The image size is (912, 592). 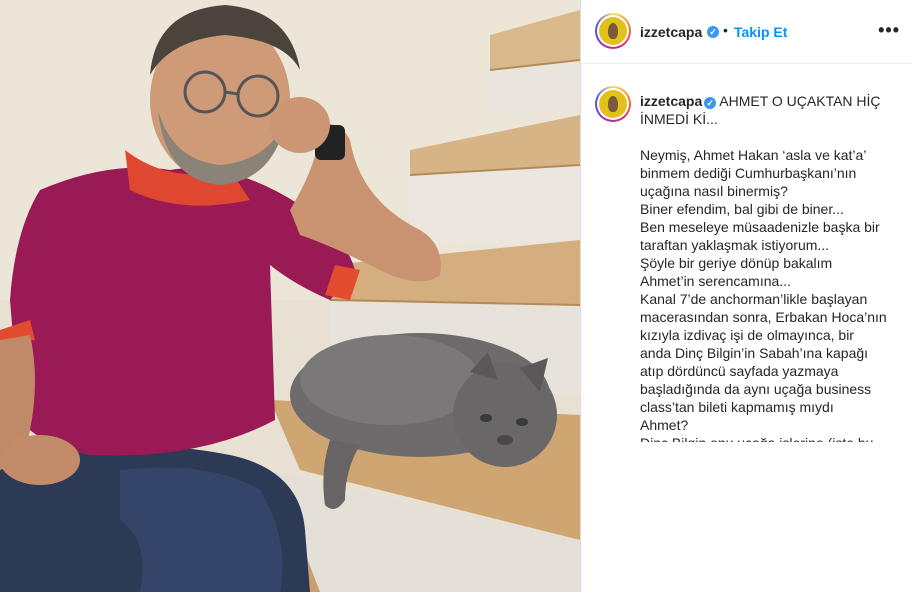 I want to click on caption-line: macerasından sonra, Erbakan Hoca’nın, so click(x=763, y=317).